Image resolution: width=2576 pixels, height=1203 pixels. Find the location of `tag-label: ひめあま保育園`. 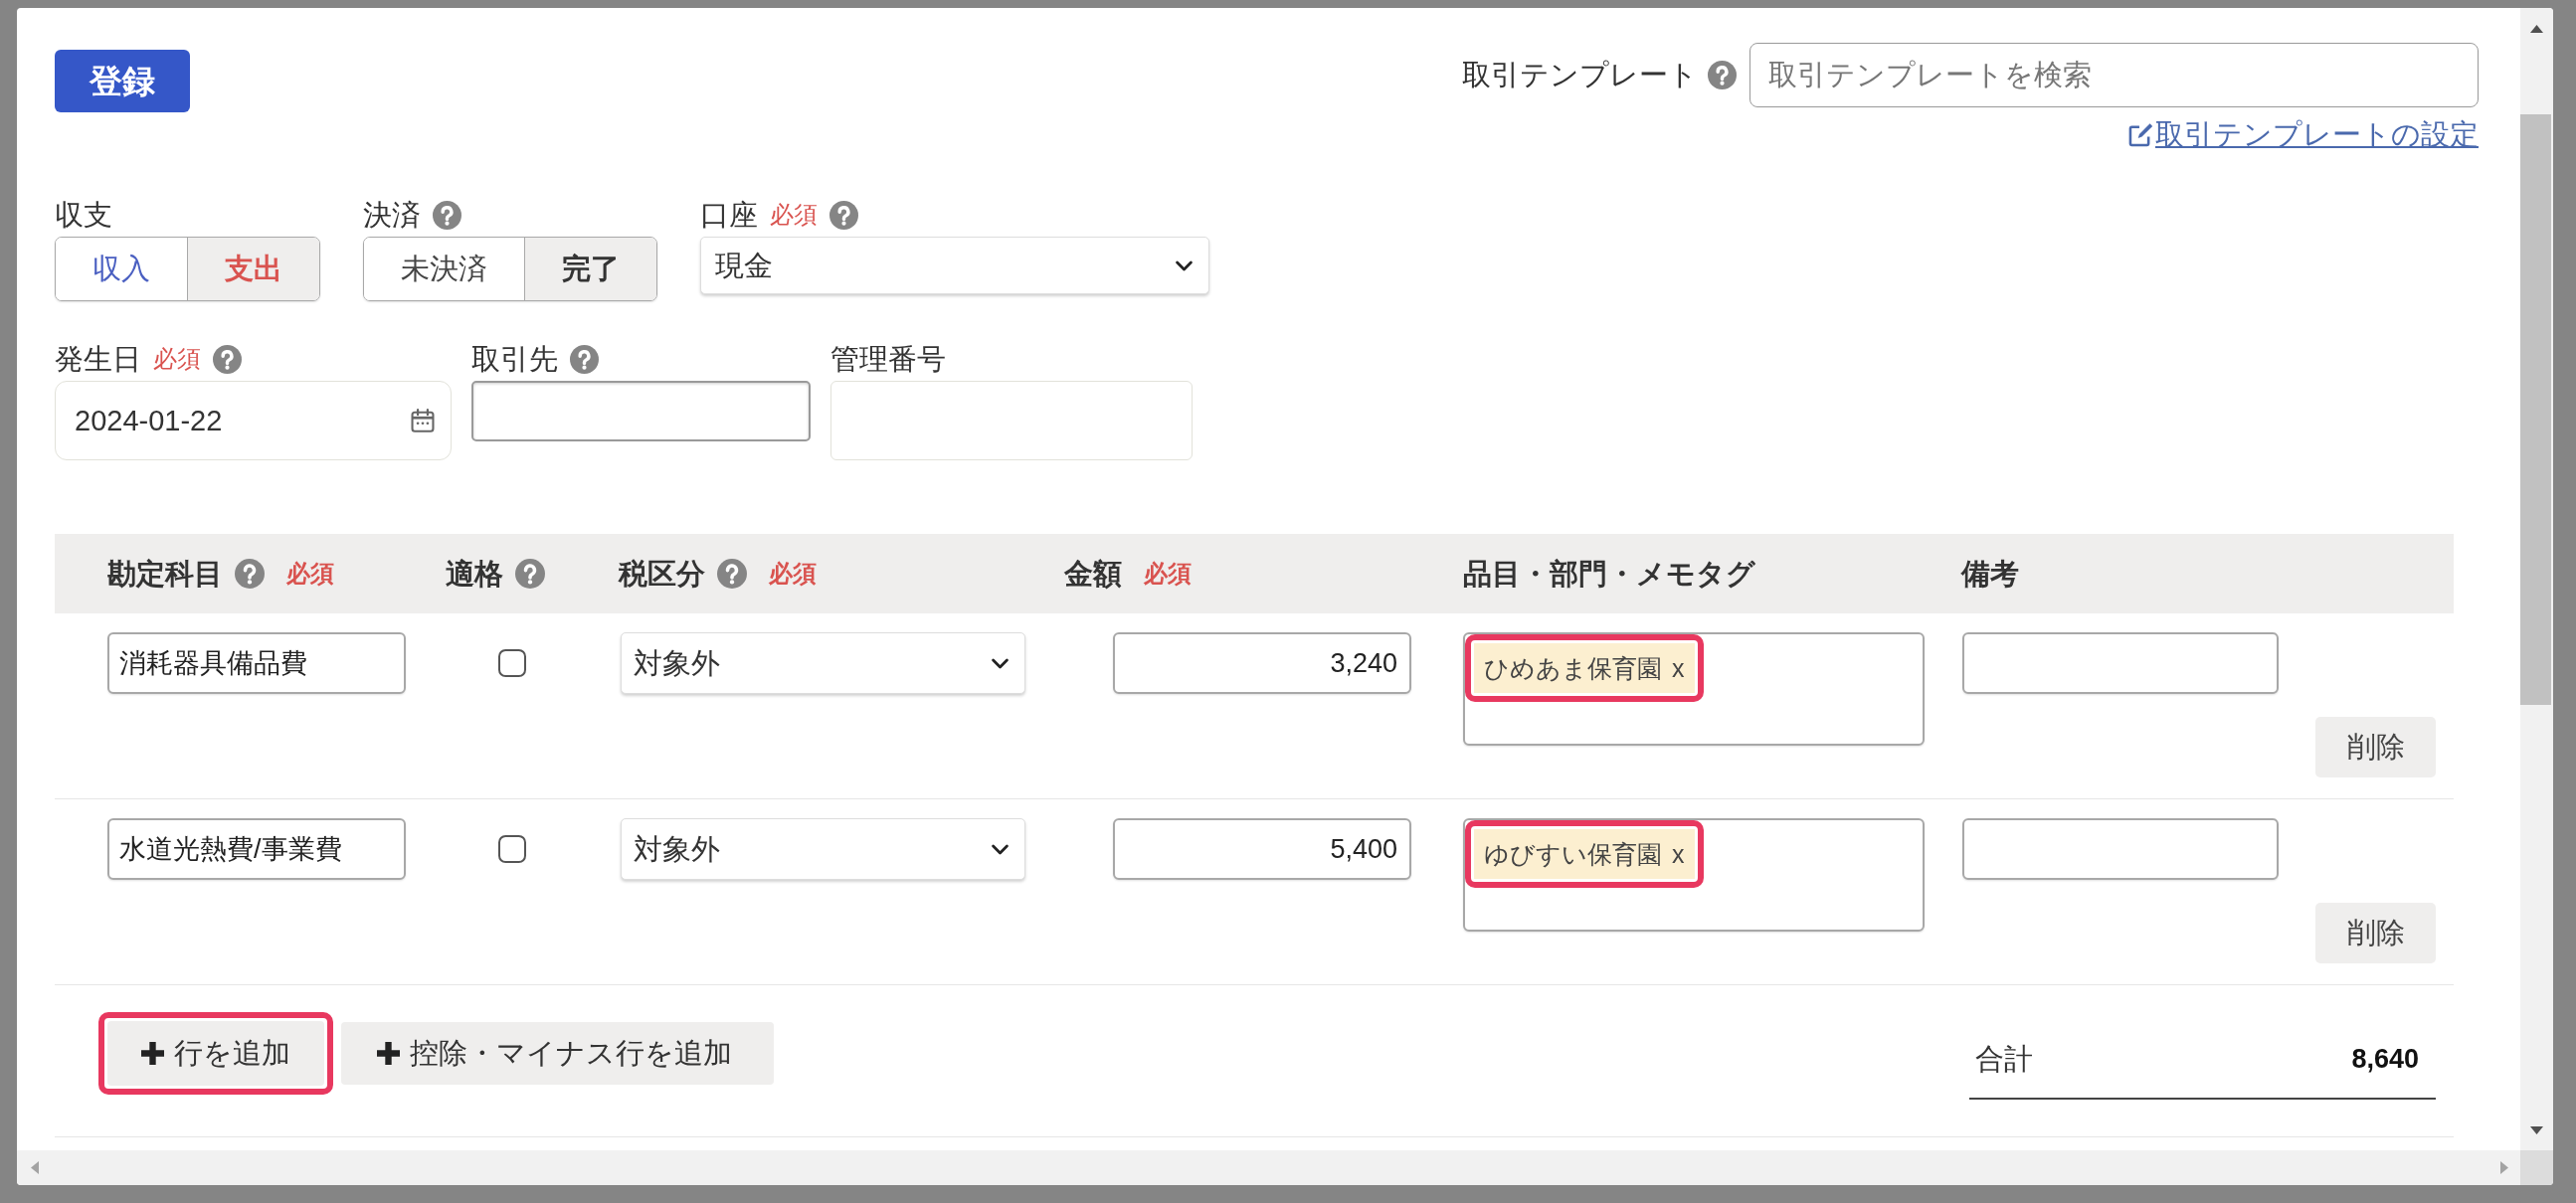

tag-label: ひめあま保育園 is located at coordinates (1573, 668).